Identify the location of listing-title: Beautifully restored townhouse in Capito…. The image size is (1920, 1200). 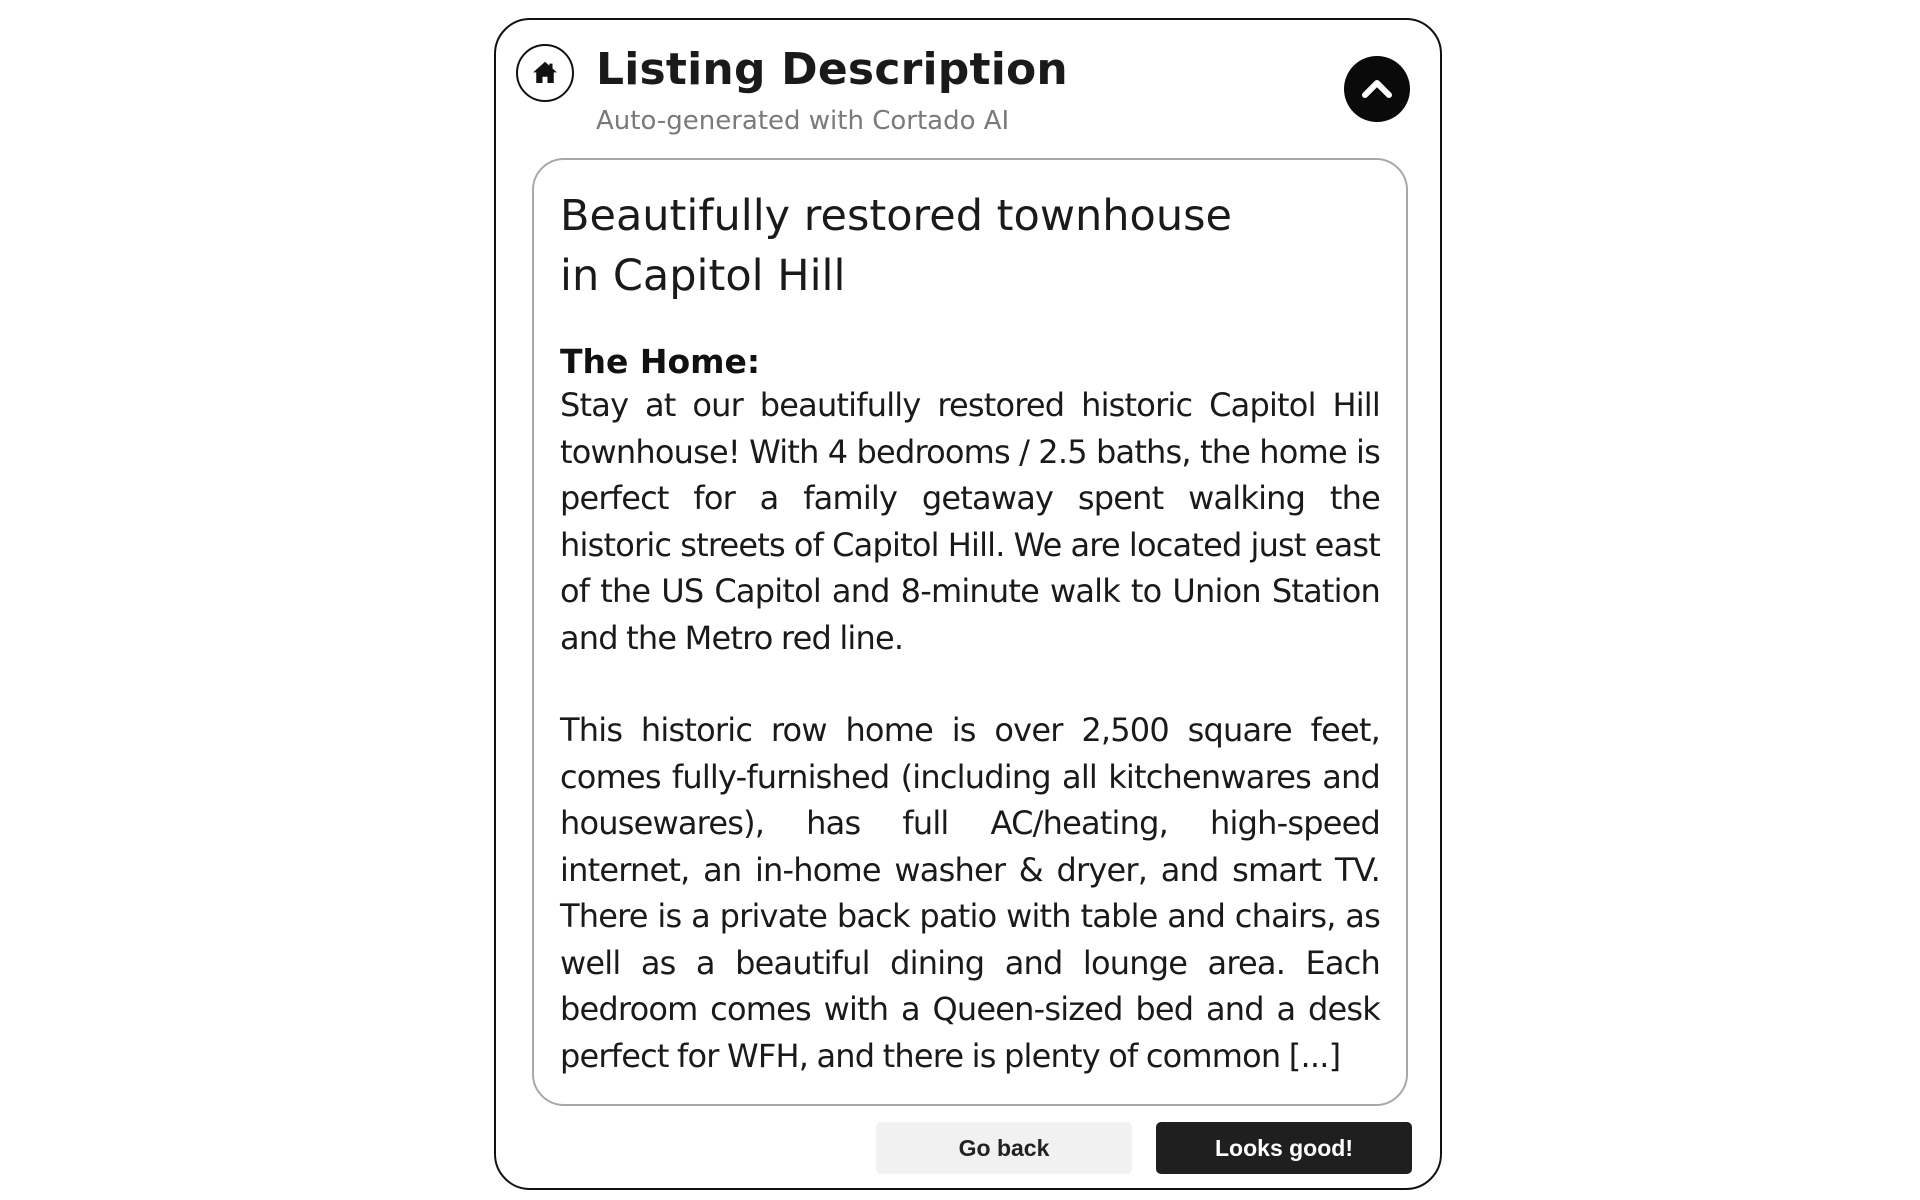
(896, 246).